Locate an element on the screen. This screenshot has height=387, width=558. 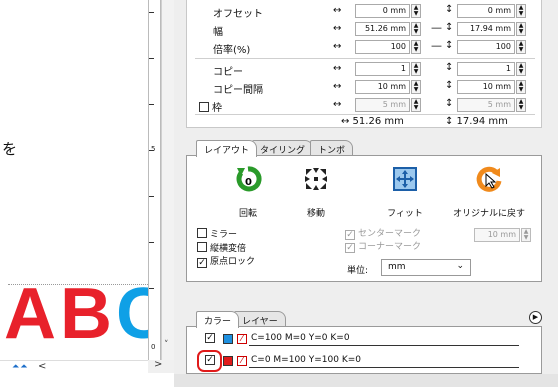
move-icon is located at coordinates (316, 179).